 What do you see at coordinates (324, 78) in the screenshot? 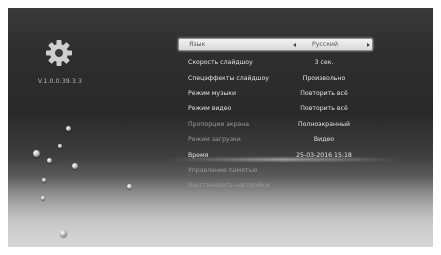
I see `menu-item-value: Произвольно` at bounding box center [324, 78].